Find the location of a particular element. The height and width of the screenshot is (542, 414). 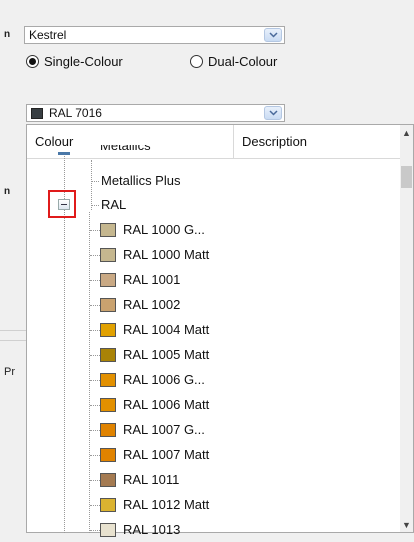

colour-item: RAL 1004 Matt is located at coordinates (164, 331).